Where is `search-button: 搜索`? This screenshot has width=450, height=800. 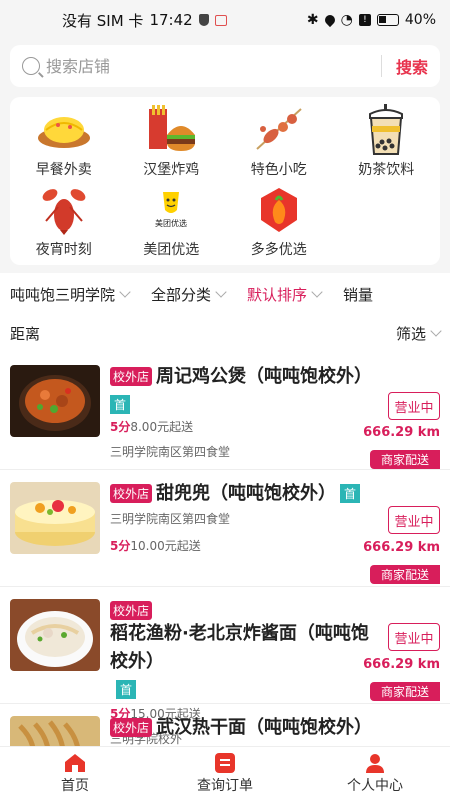 search-button: 搜索 is located at coordinates (412, 66).